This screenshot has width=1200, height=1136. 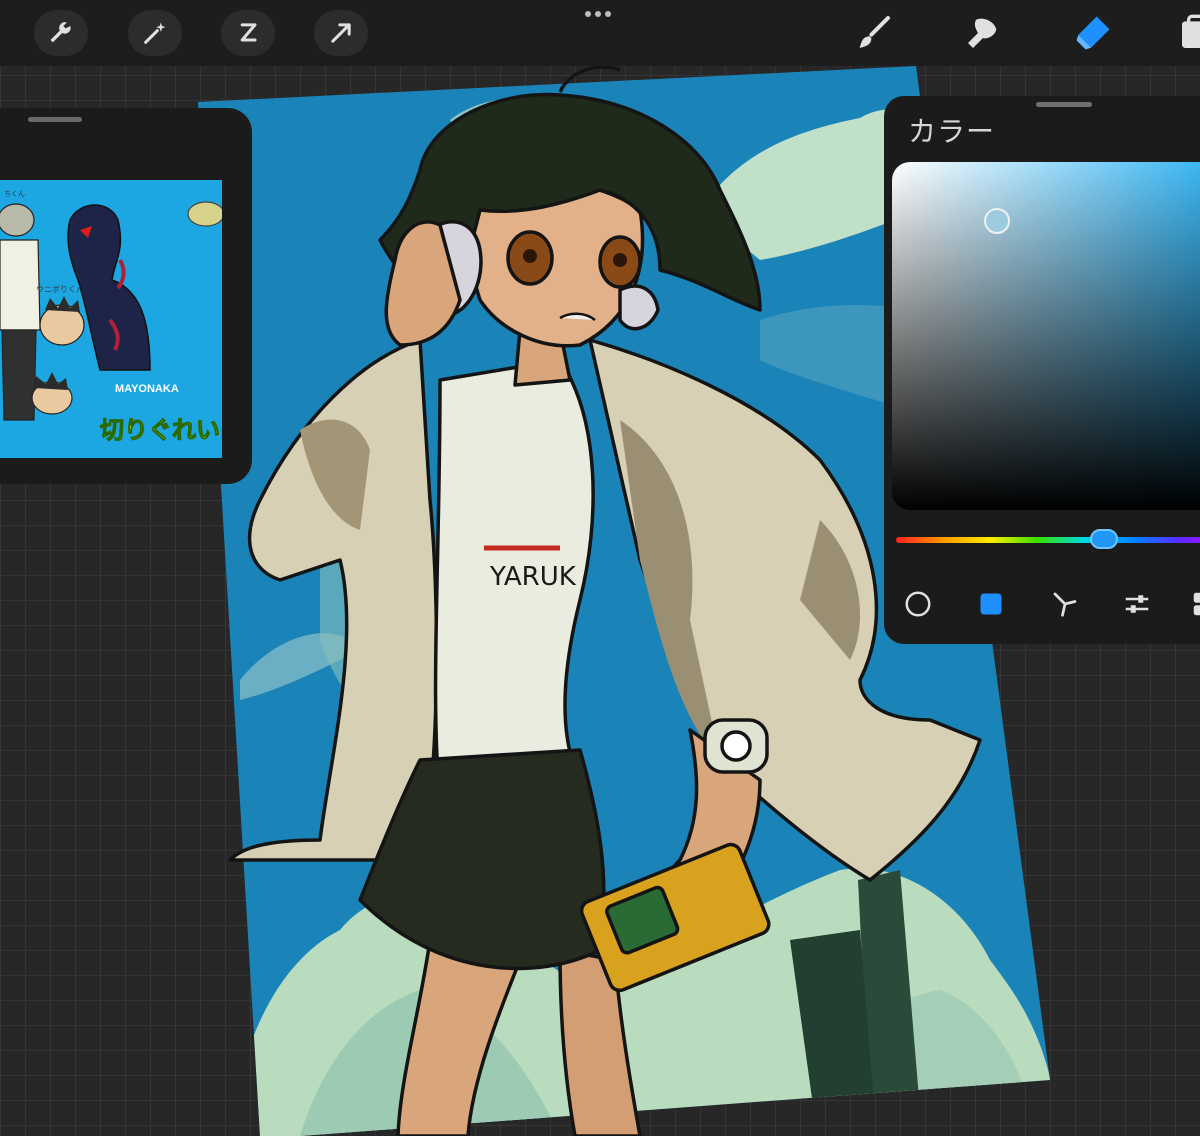 What do you see at coordinates (1048, 540) in the screenshot?
I see `hue-slider` at bounding box center [1048, 540].